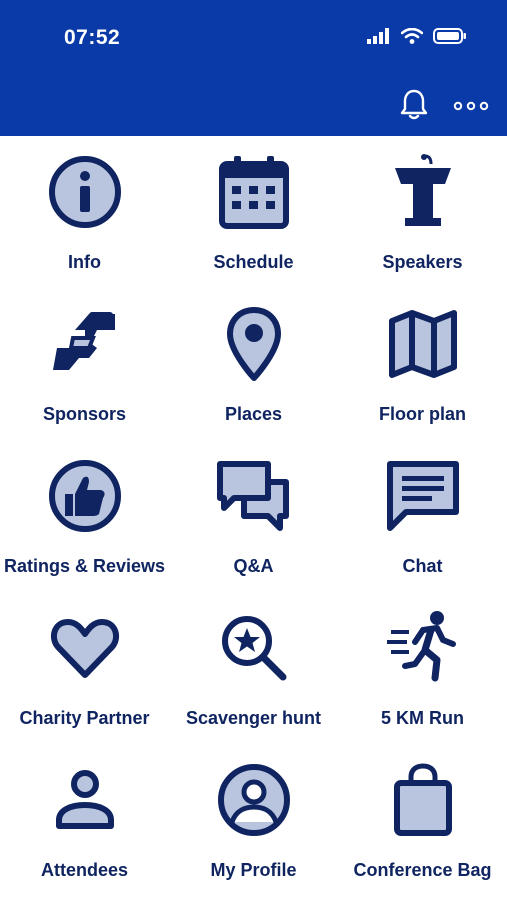 The image size is (507, 900). I want to click on map-icon, so click(423, 344).